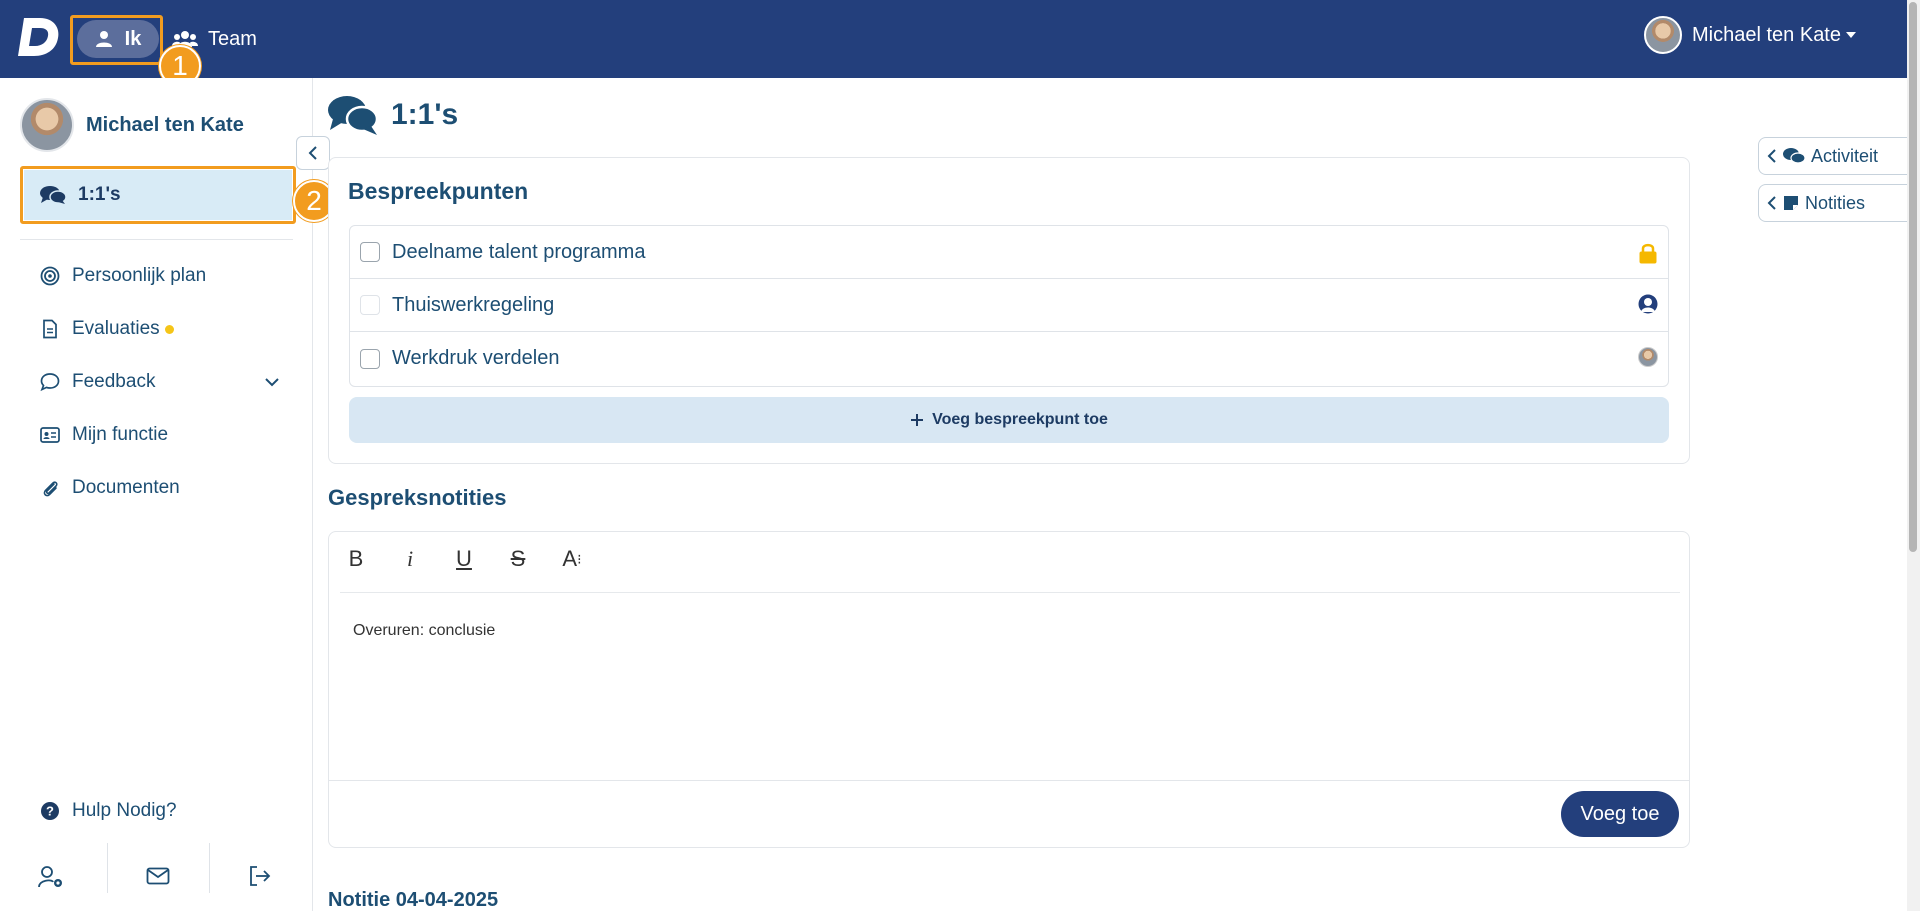  I want to click on bold-button: B, so click(356, 559).